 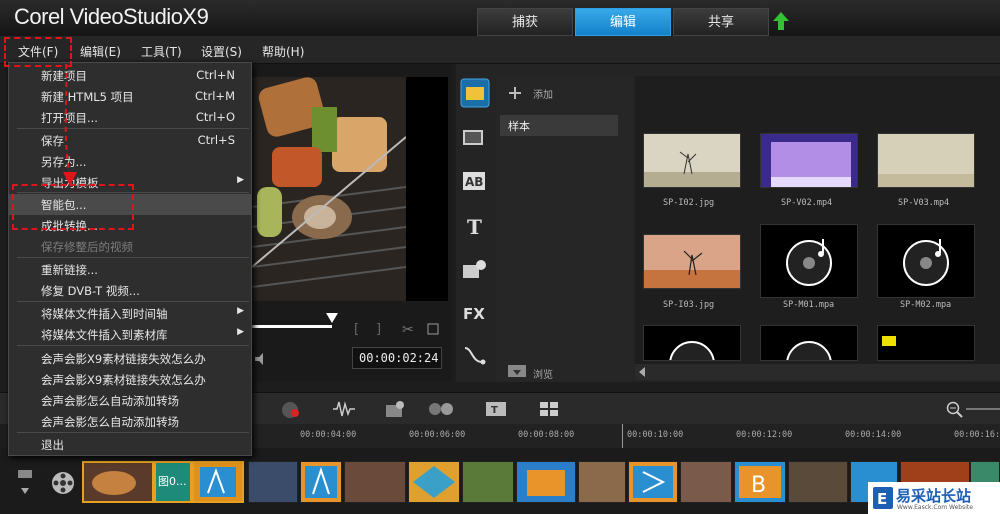 What do you see at coordinates (221, 51) in the screenshot?
I see `menu-settings: 设置(S)` at bounding box center [221, 51].